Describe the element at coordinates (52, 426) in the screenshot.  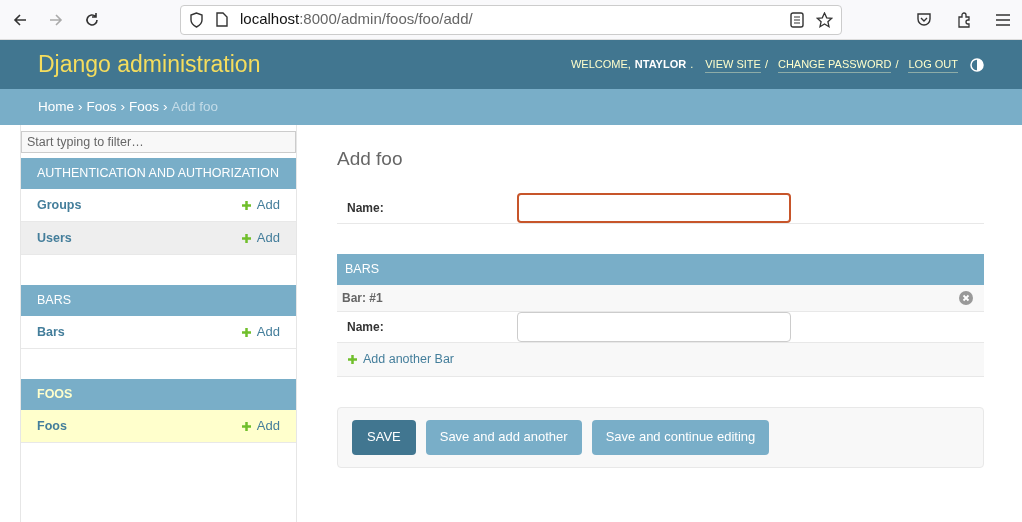
I see `model-link: Foos` at that location.